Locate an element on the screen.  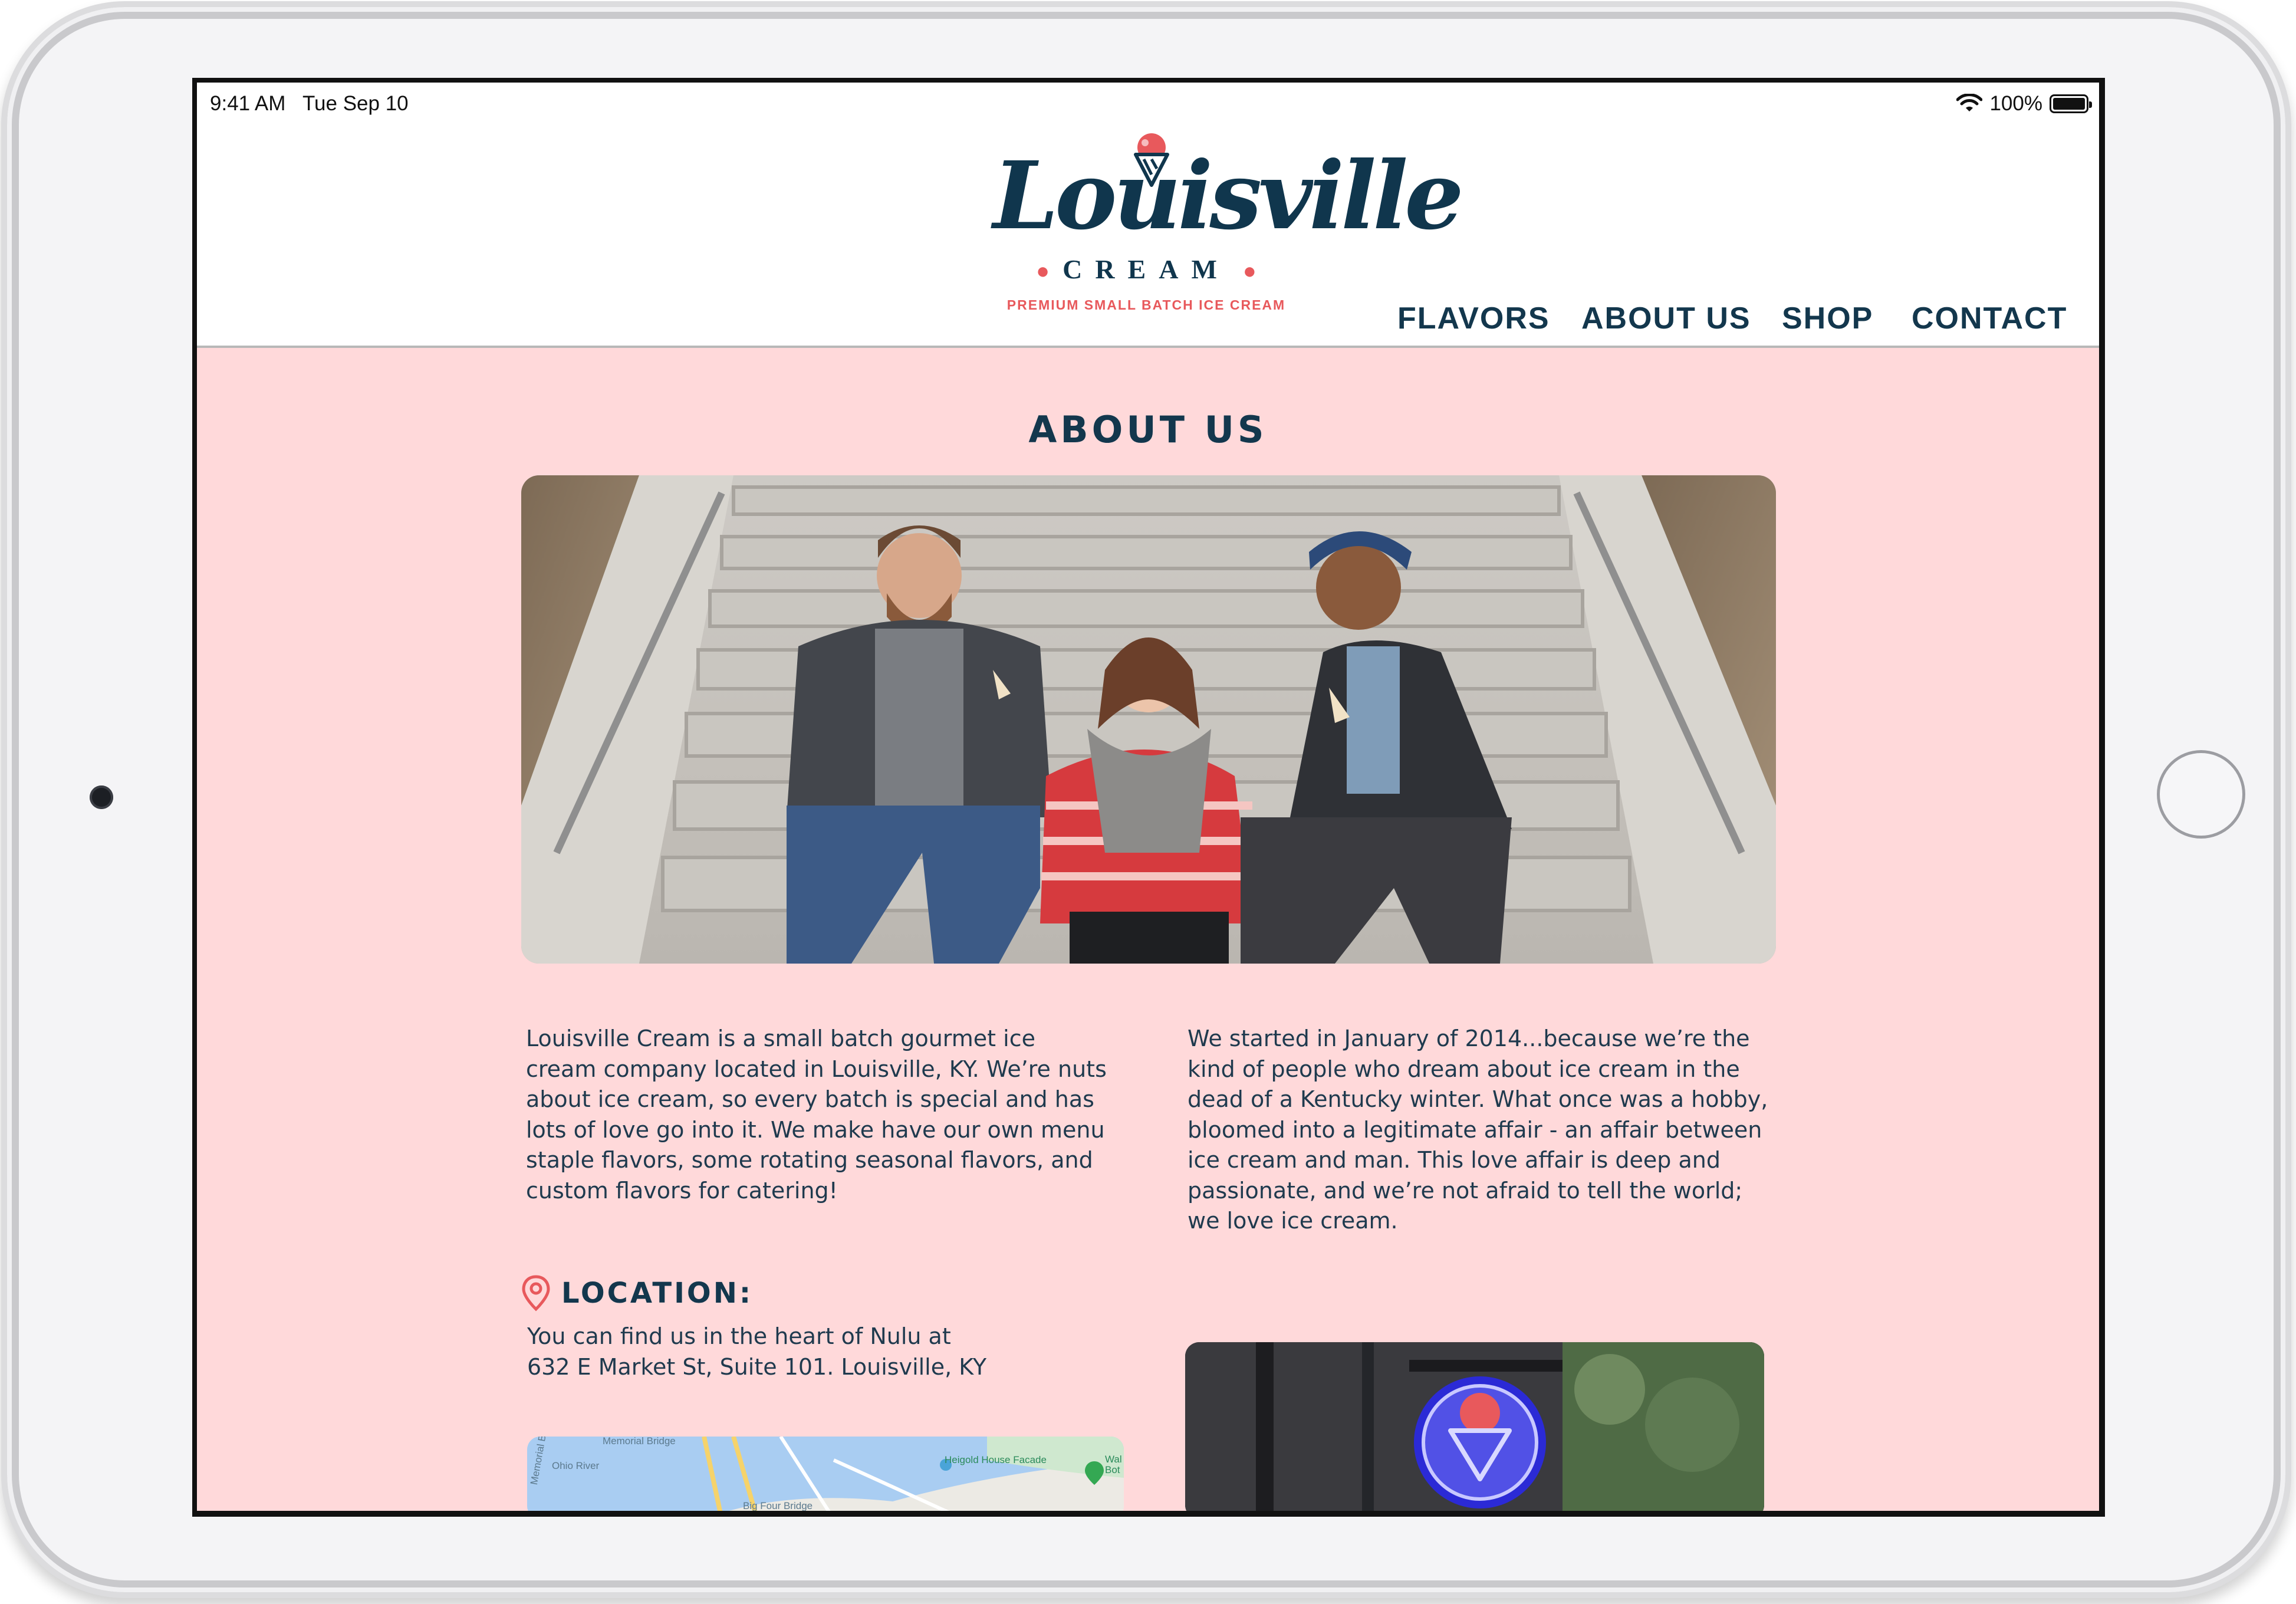
storefront-illustration is located at coordinates (1475, 1427).